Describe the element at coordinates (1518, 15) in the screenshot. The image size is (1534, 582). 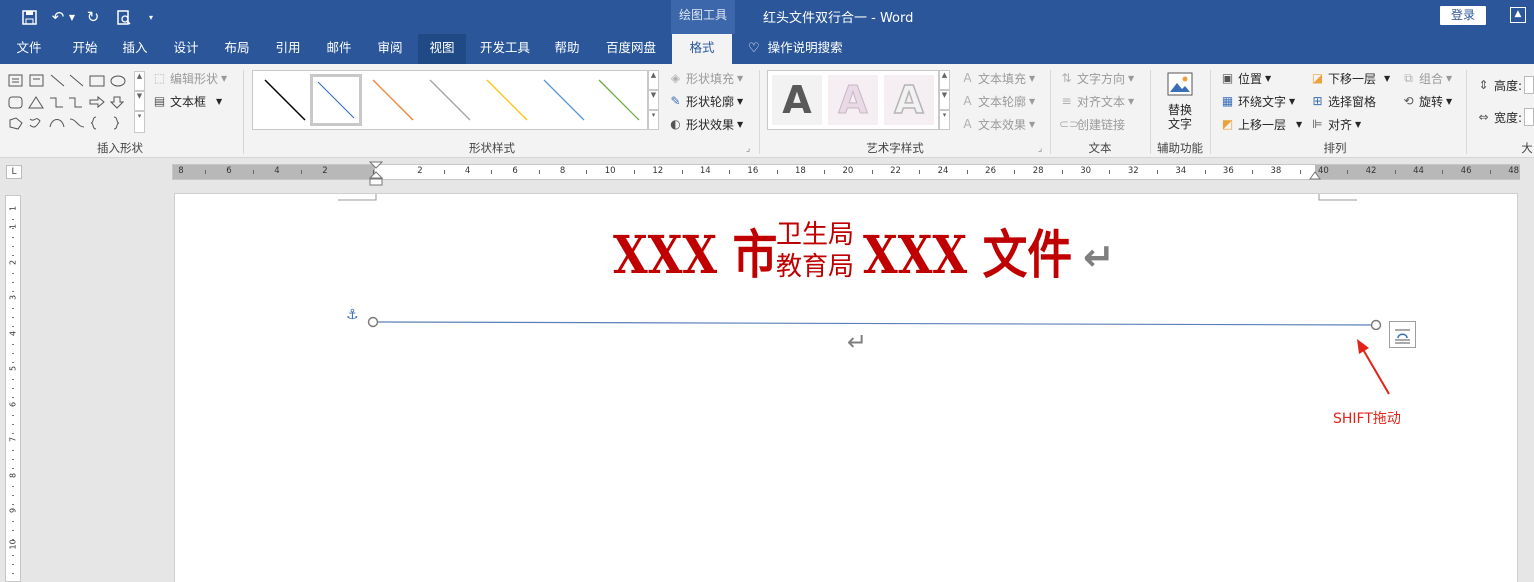
I see `ribbon-display-options-icon: ▲` at that location.